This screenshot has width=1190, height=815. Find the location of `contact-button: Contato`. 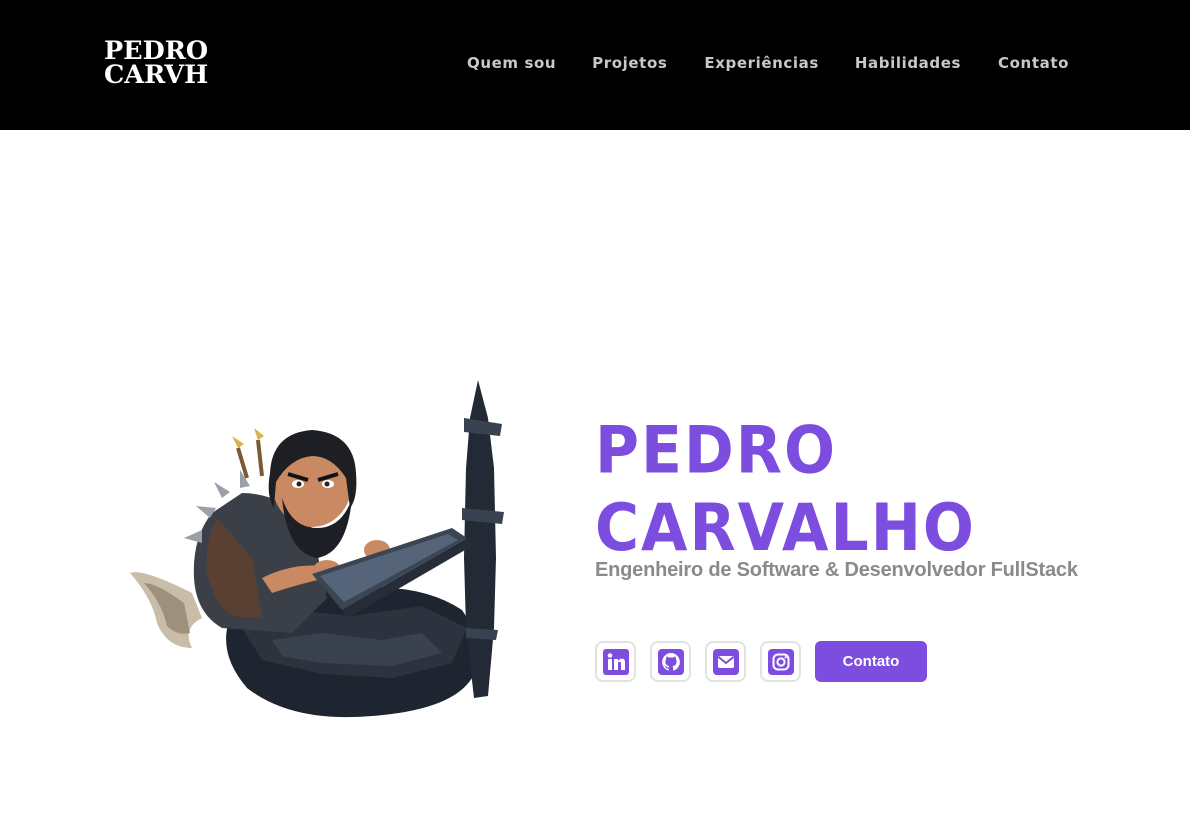

contact-button: Contato is located at coordinates (871, 661).